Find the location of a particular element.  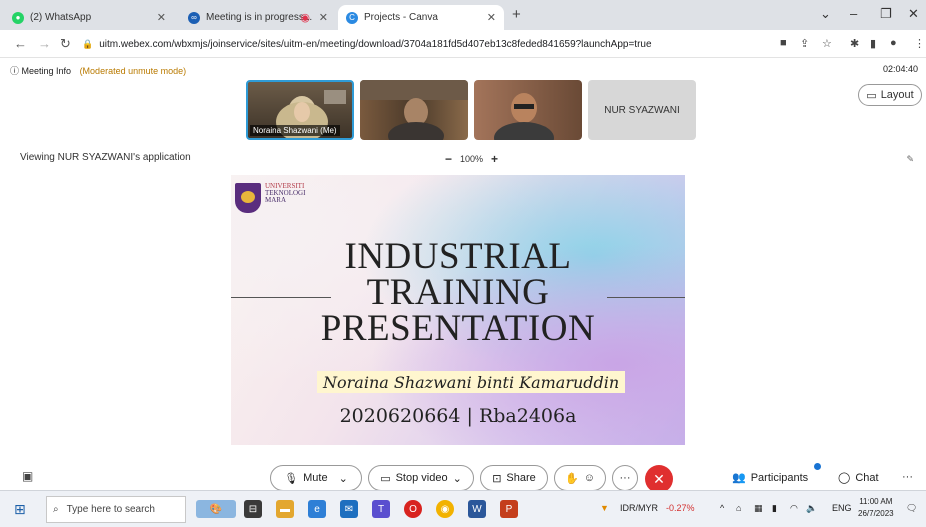

leave-meeting-button: ✕ is located at coordinates (659, 479).